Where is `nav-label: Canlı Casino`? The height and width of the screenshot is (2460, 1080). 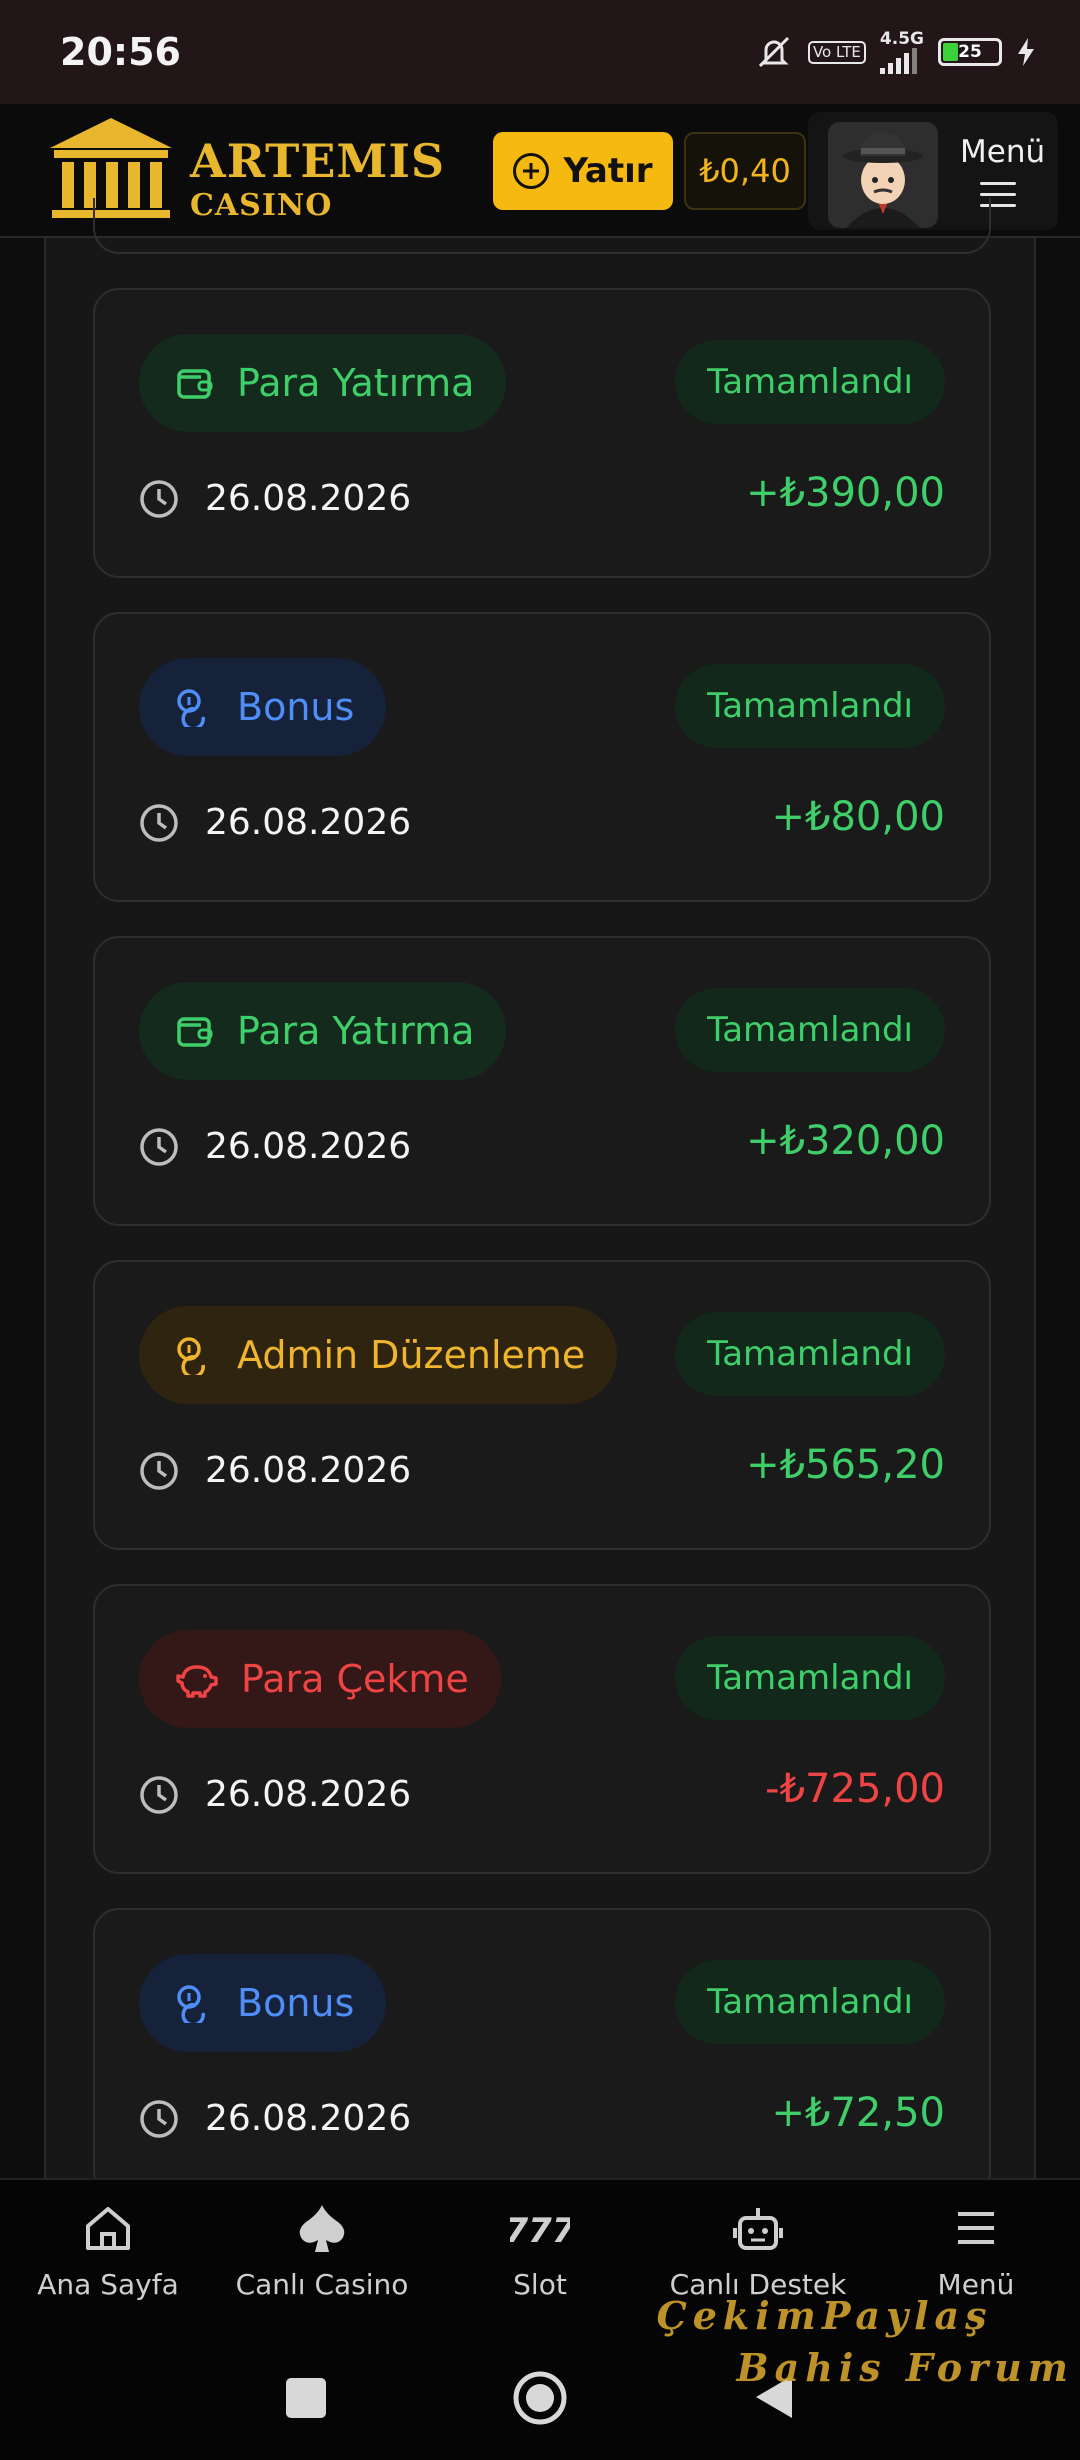
nav-label: Canlı Casino is located at coordinates (322, 2284).